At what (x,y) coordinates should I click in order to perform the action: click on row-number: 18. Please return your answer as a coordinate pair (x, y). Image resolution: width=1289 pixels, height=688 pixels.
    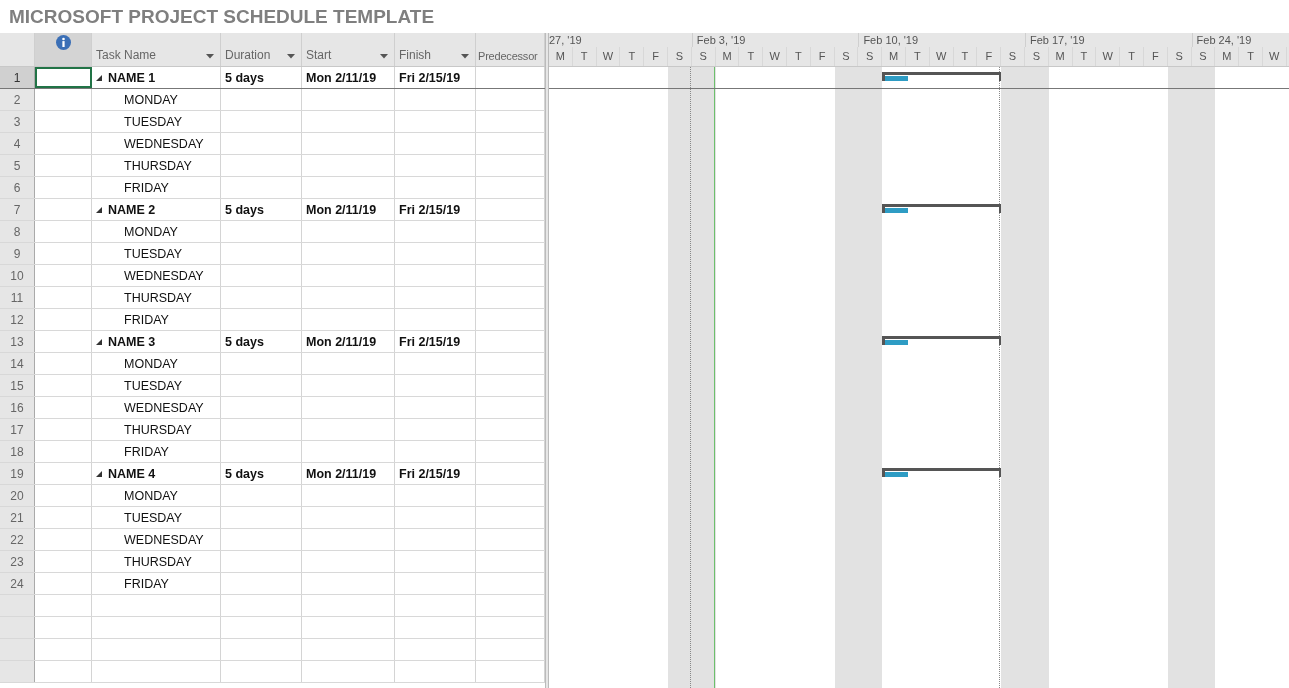
    Looking at the image, I should click on (17, 451).